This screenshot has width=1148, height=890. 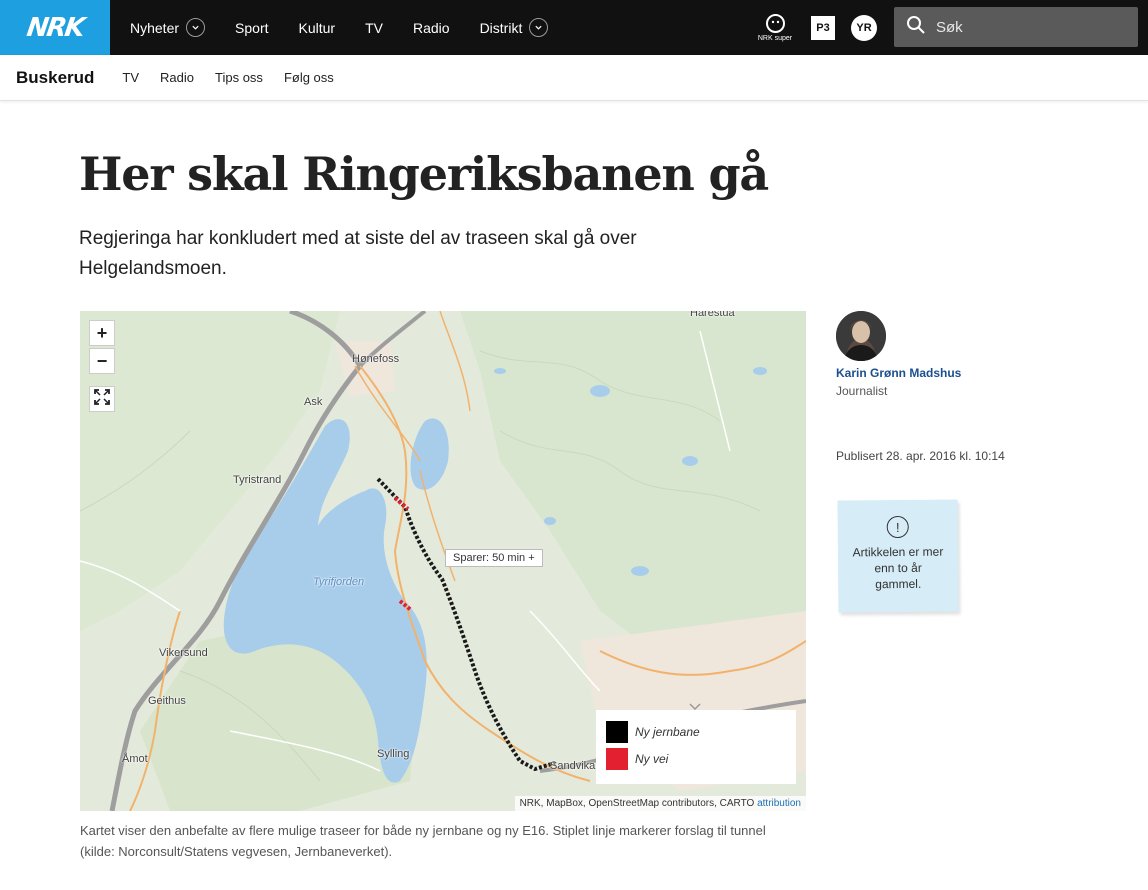 I want to click on map-label-tyrifjorden: Tyrifjorden, so click(x=339, y=582).